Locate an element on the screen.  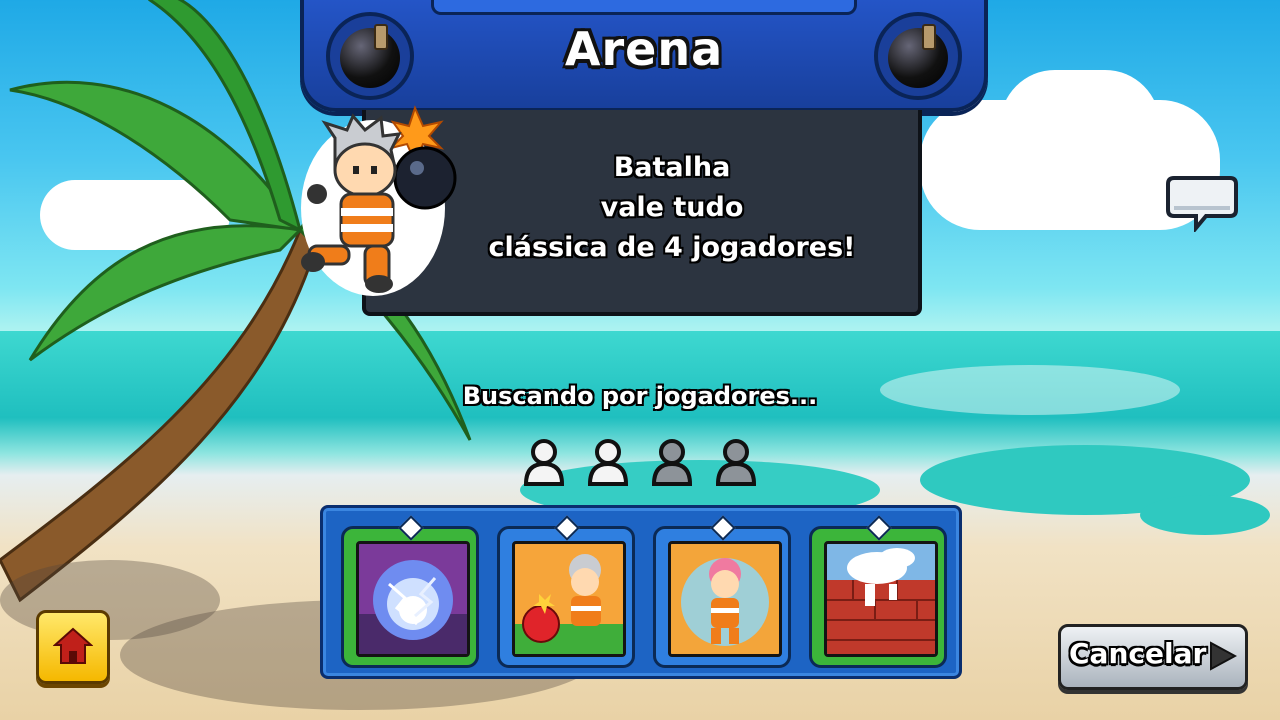
description-line: vale tudo is located at coordinates (672, 207).